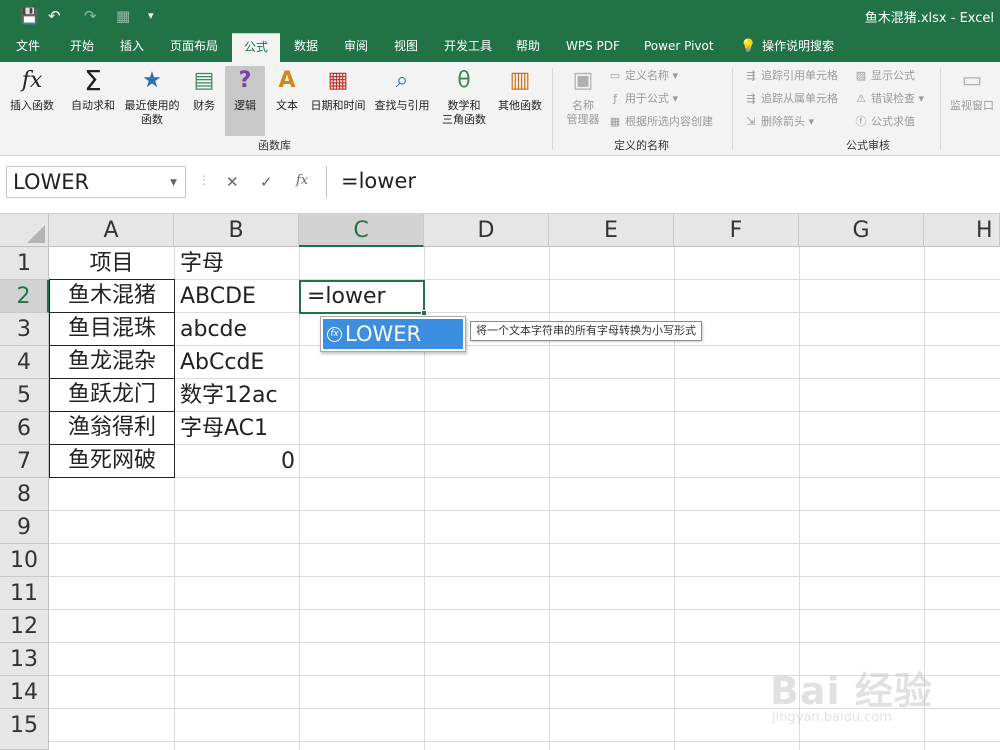 Image resolution: width=1000 pixels, height=750 pixels. What do you see at coordinates (643, 76) in the screenshot?
I see `define-name-button: ▭ 定义名称 ▾` at bounding box center [643, 76].